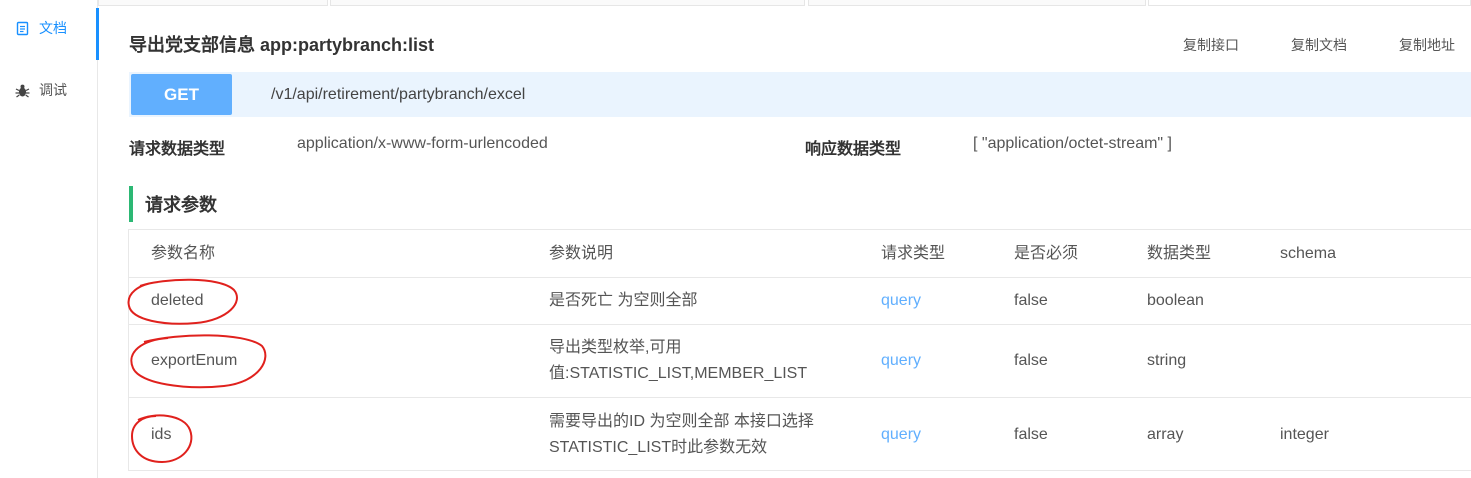 The image size is (1471, 478). I want to click on column-header: 数据类型, so click(1179, 253).